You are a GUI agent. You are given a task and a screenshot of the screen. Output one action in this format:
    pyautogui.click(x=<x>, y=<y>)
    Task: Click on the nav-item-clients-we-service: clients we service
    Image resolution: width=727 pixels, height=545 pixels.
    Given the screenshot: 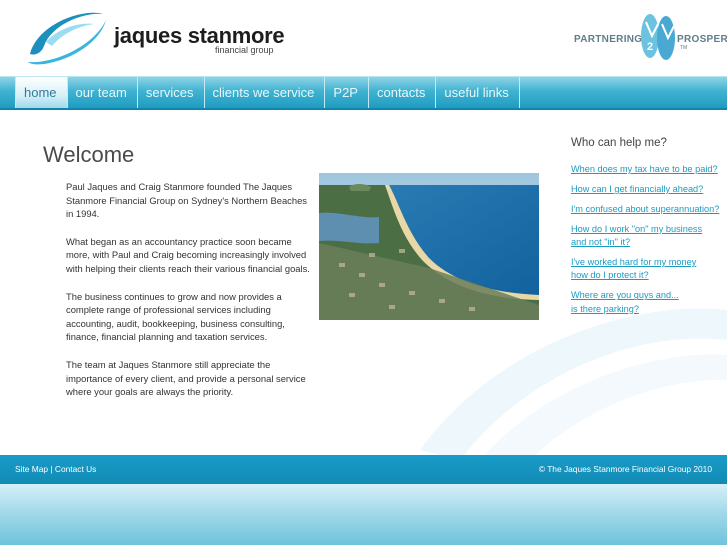 What is the action you would take?
    pyautogui.click(x=265, y=92)
    